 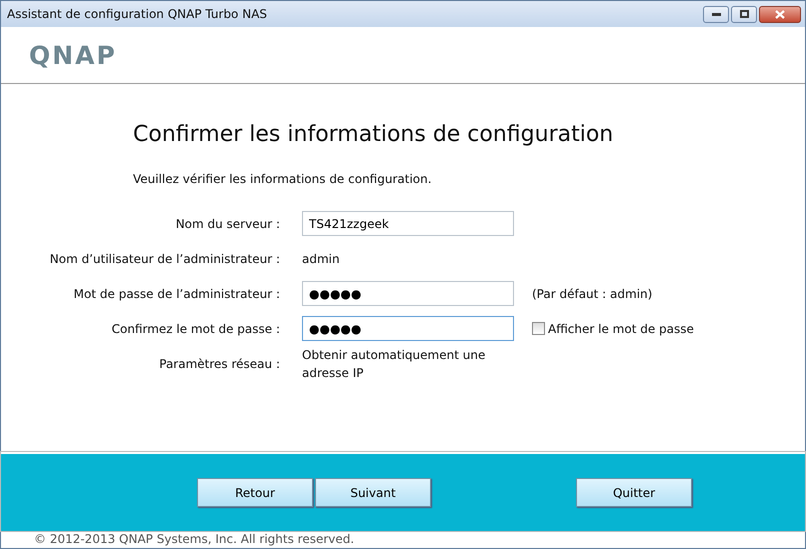 I want to click on field-value: admin, so click(x=321, y=259).